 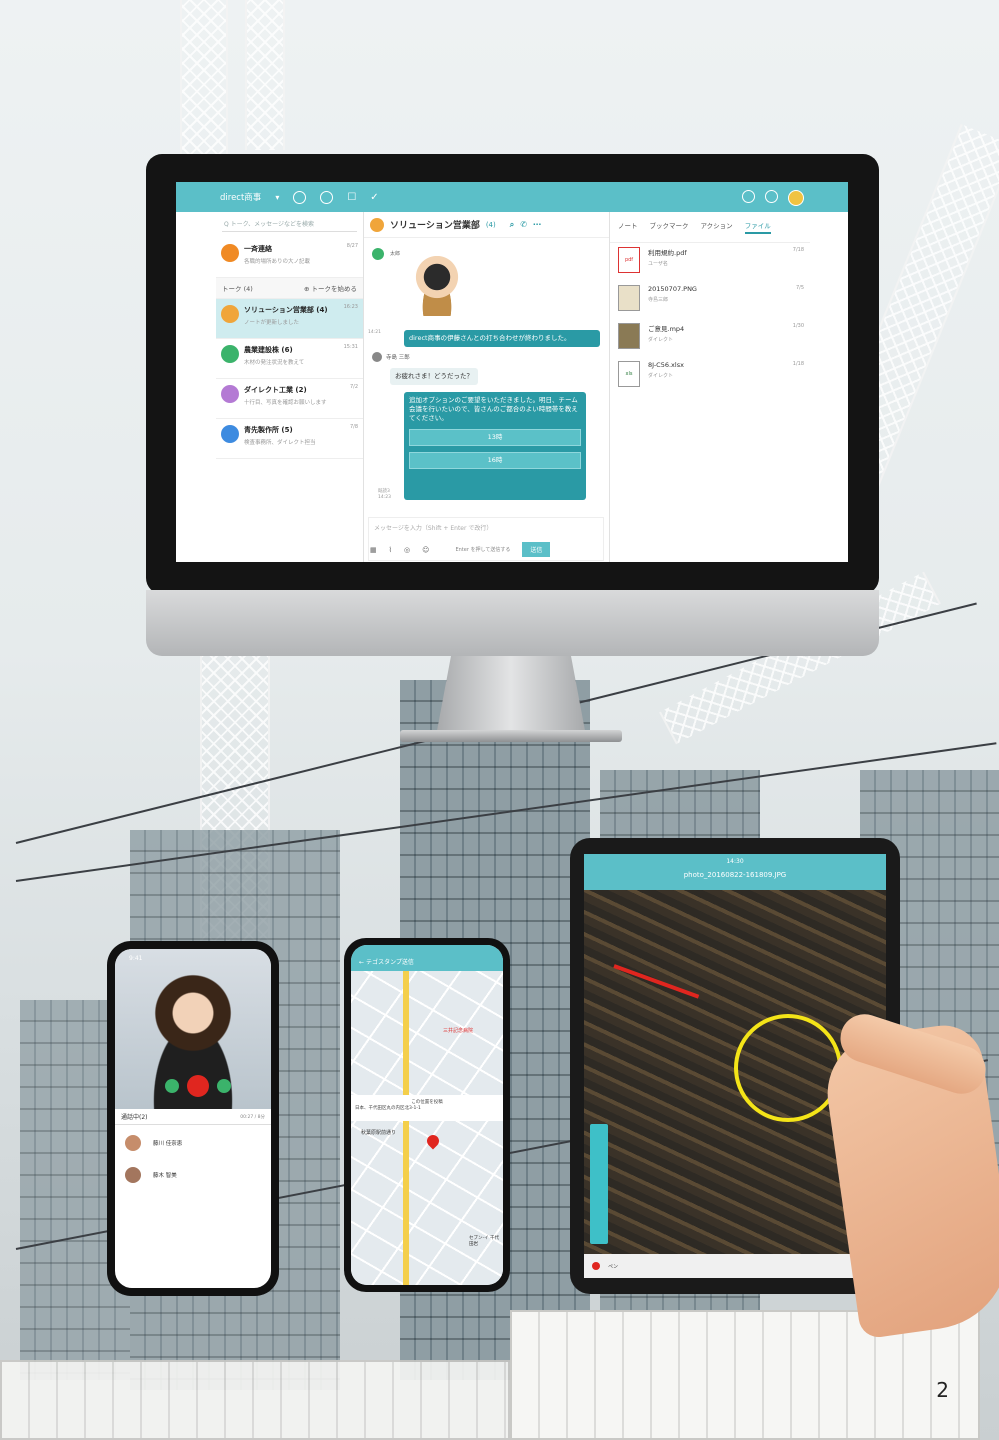 I want to click on side-tabs: ノート ブックマーク アクション ファイル, so click(x=710, y=227).